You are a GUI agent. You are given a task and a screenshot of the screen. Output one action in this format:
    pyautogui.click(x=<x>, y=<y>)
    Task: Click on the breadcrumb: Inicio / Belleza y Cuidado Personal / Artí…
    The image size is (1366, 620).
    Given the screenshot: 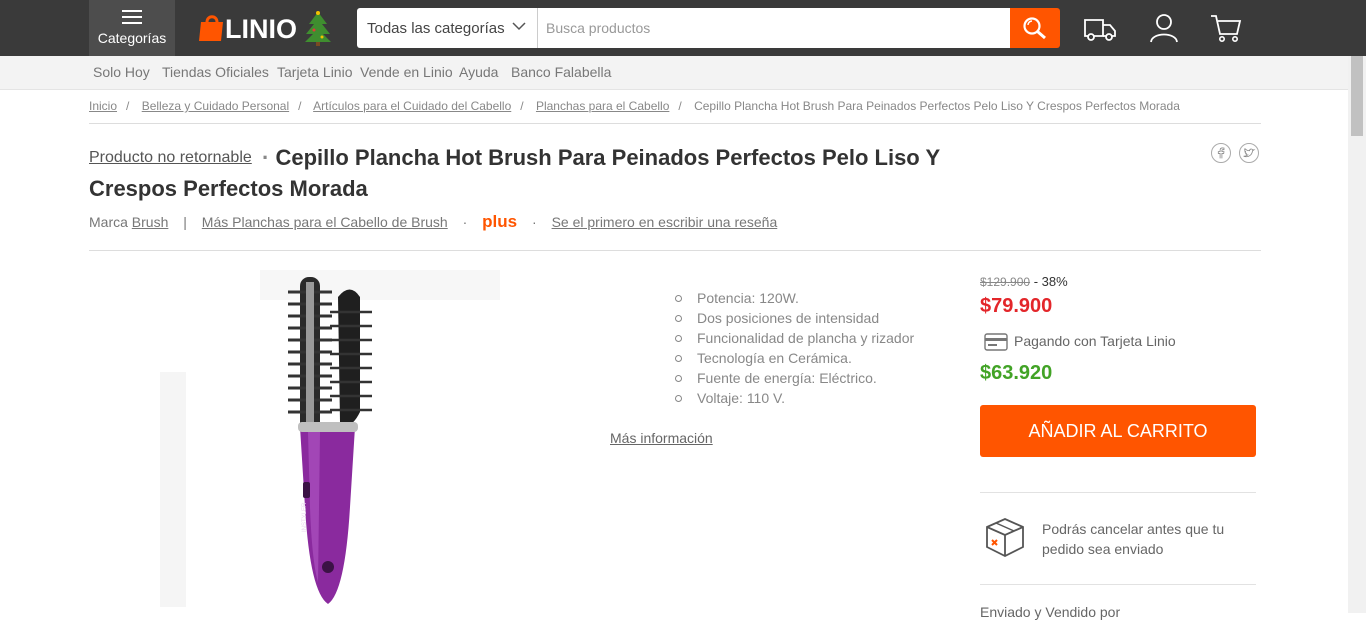 What is the action you would take?
    pyautogui.click(x=634, y=106)
    